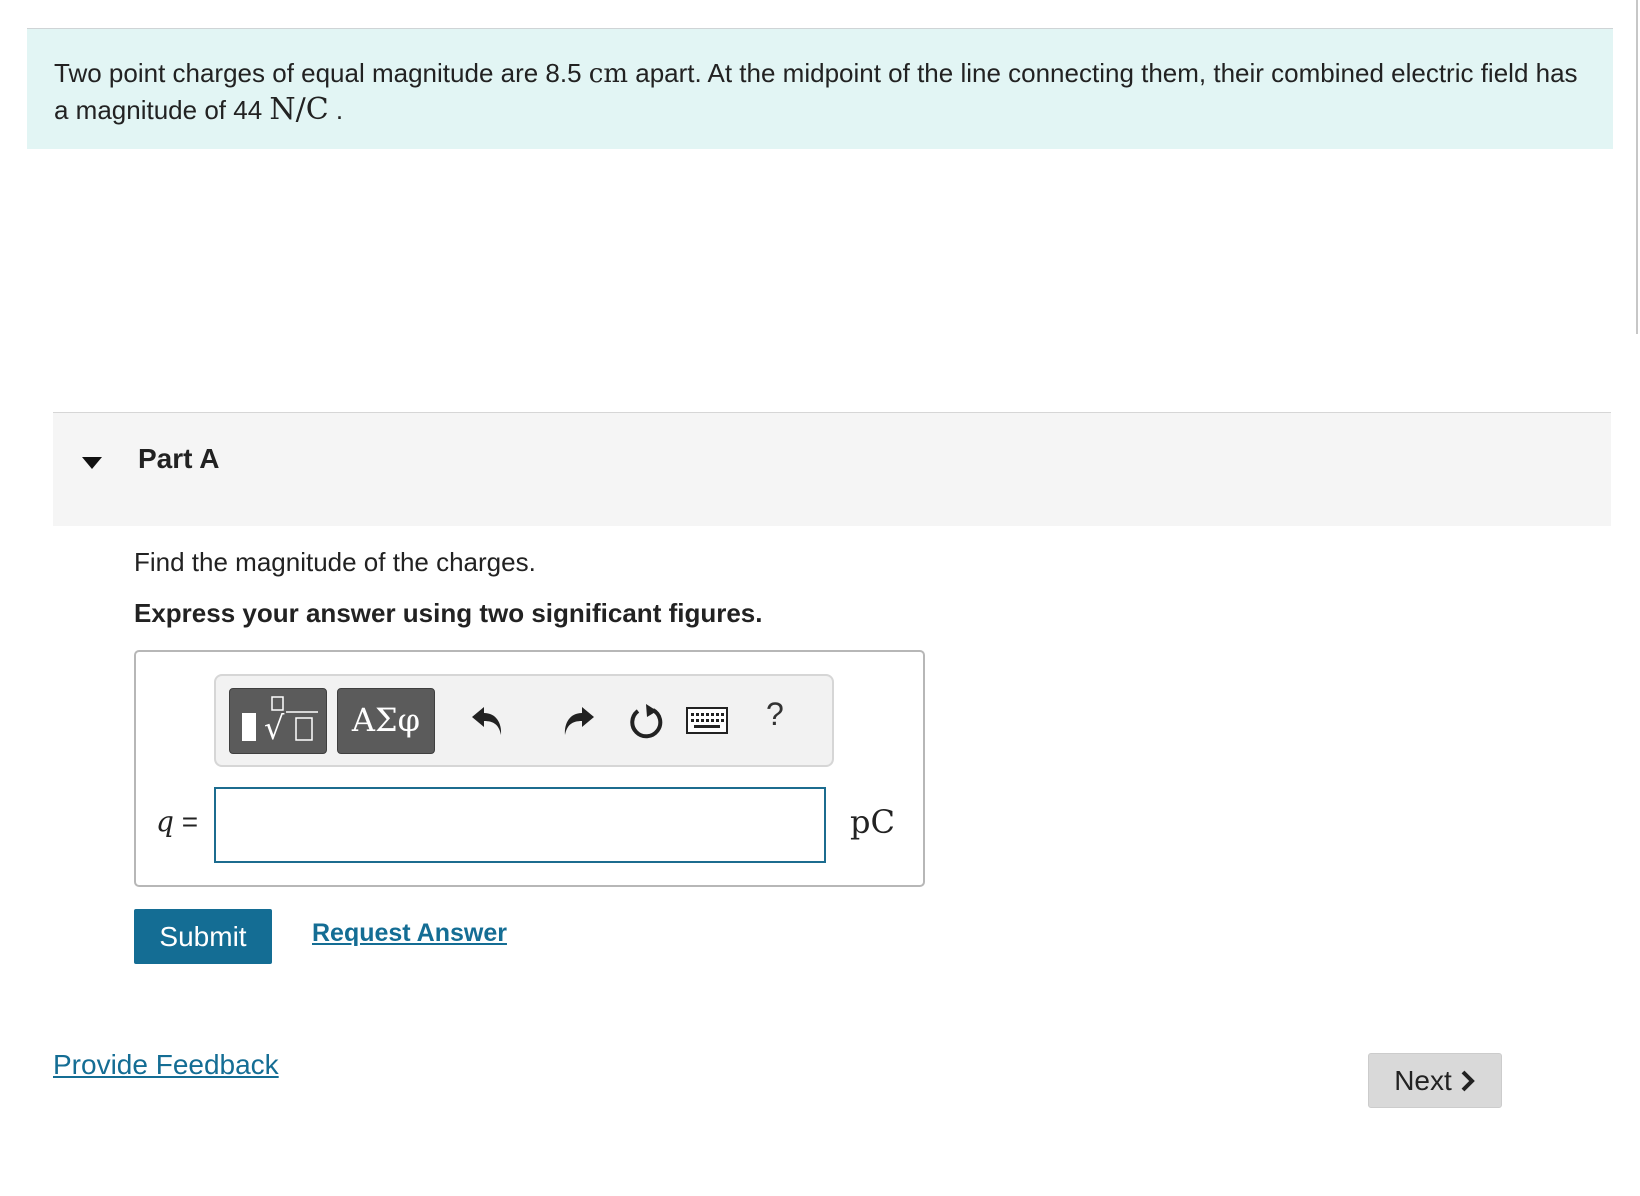 The width and height of the screenshot is (1640, 1196). What do you see at coordinates (166, 1065) in the screenshot?
I see `provide-feedback-link: Provide Feedback` at bounding box center [166, 1065].